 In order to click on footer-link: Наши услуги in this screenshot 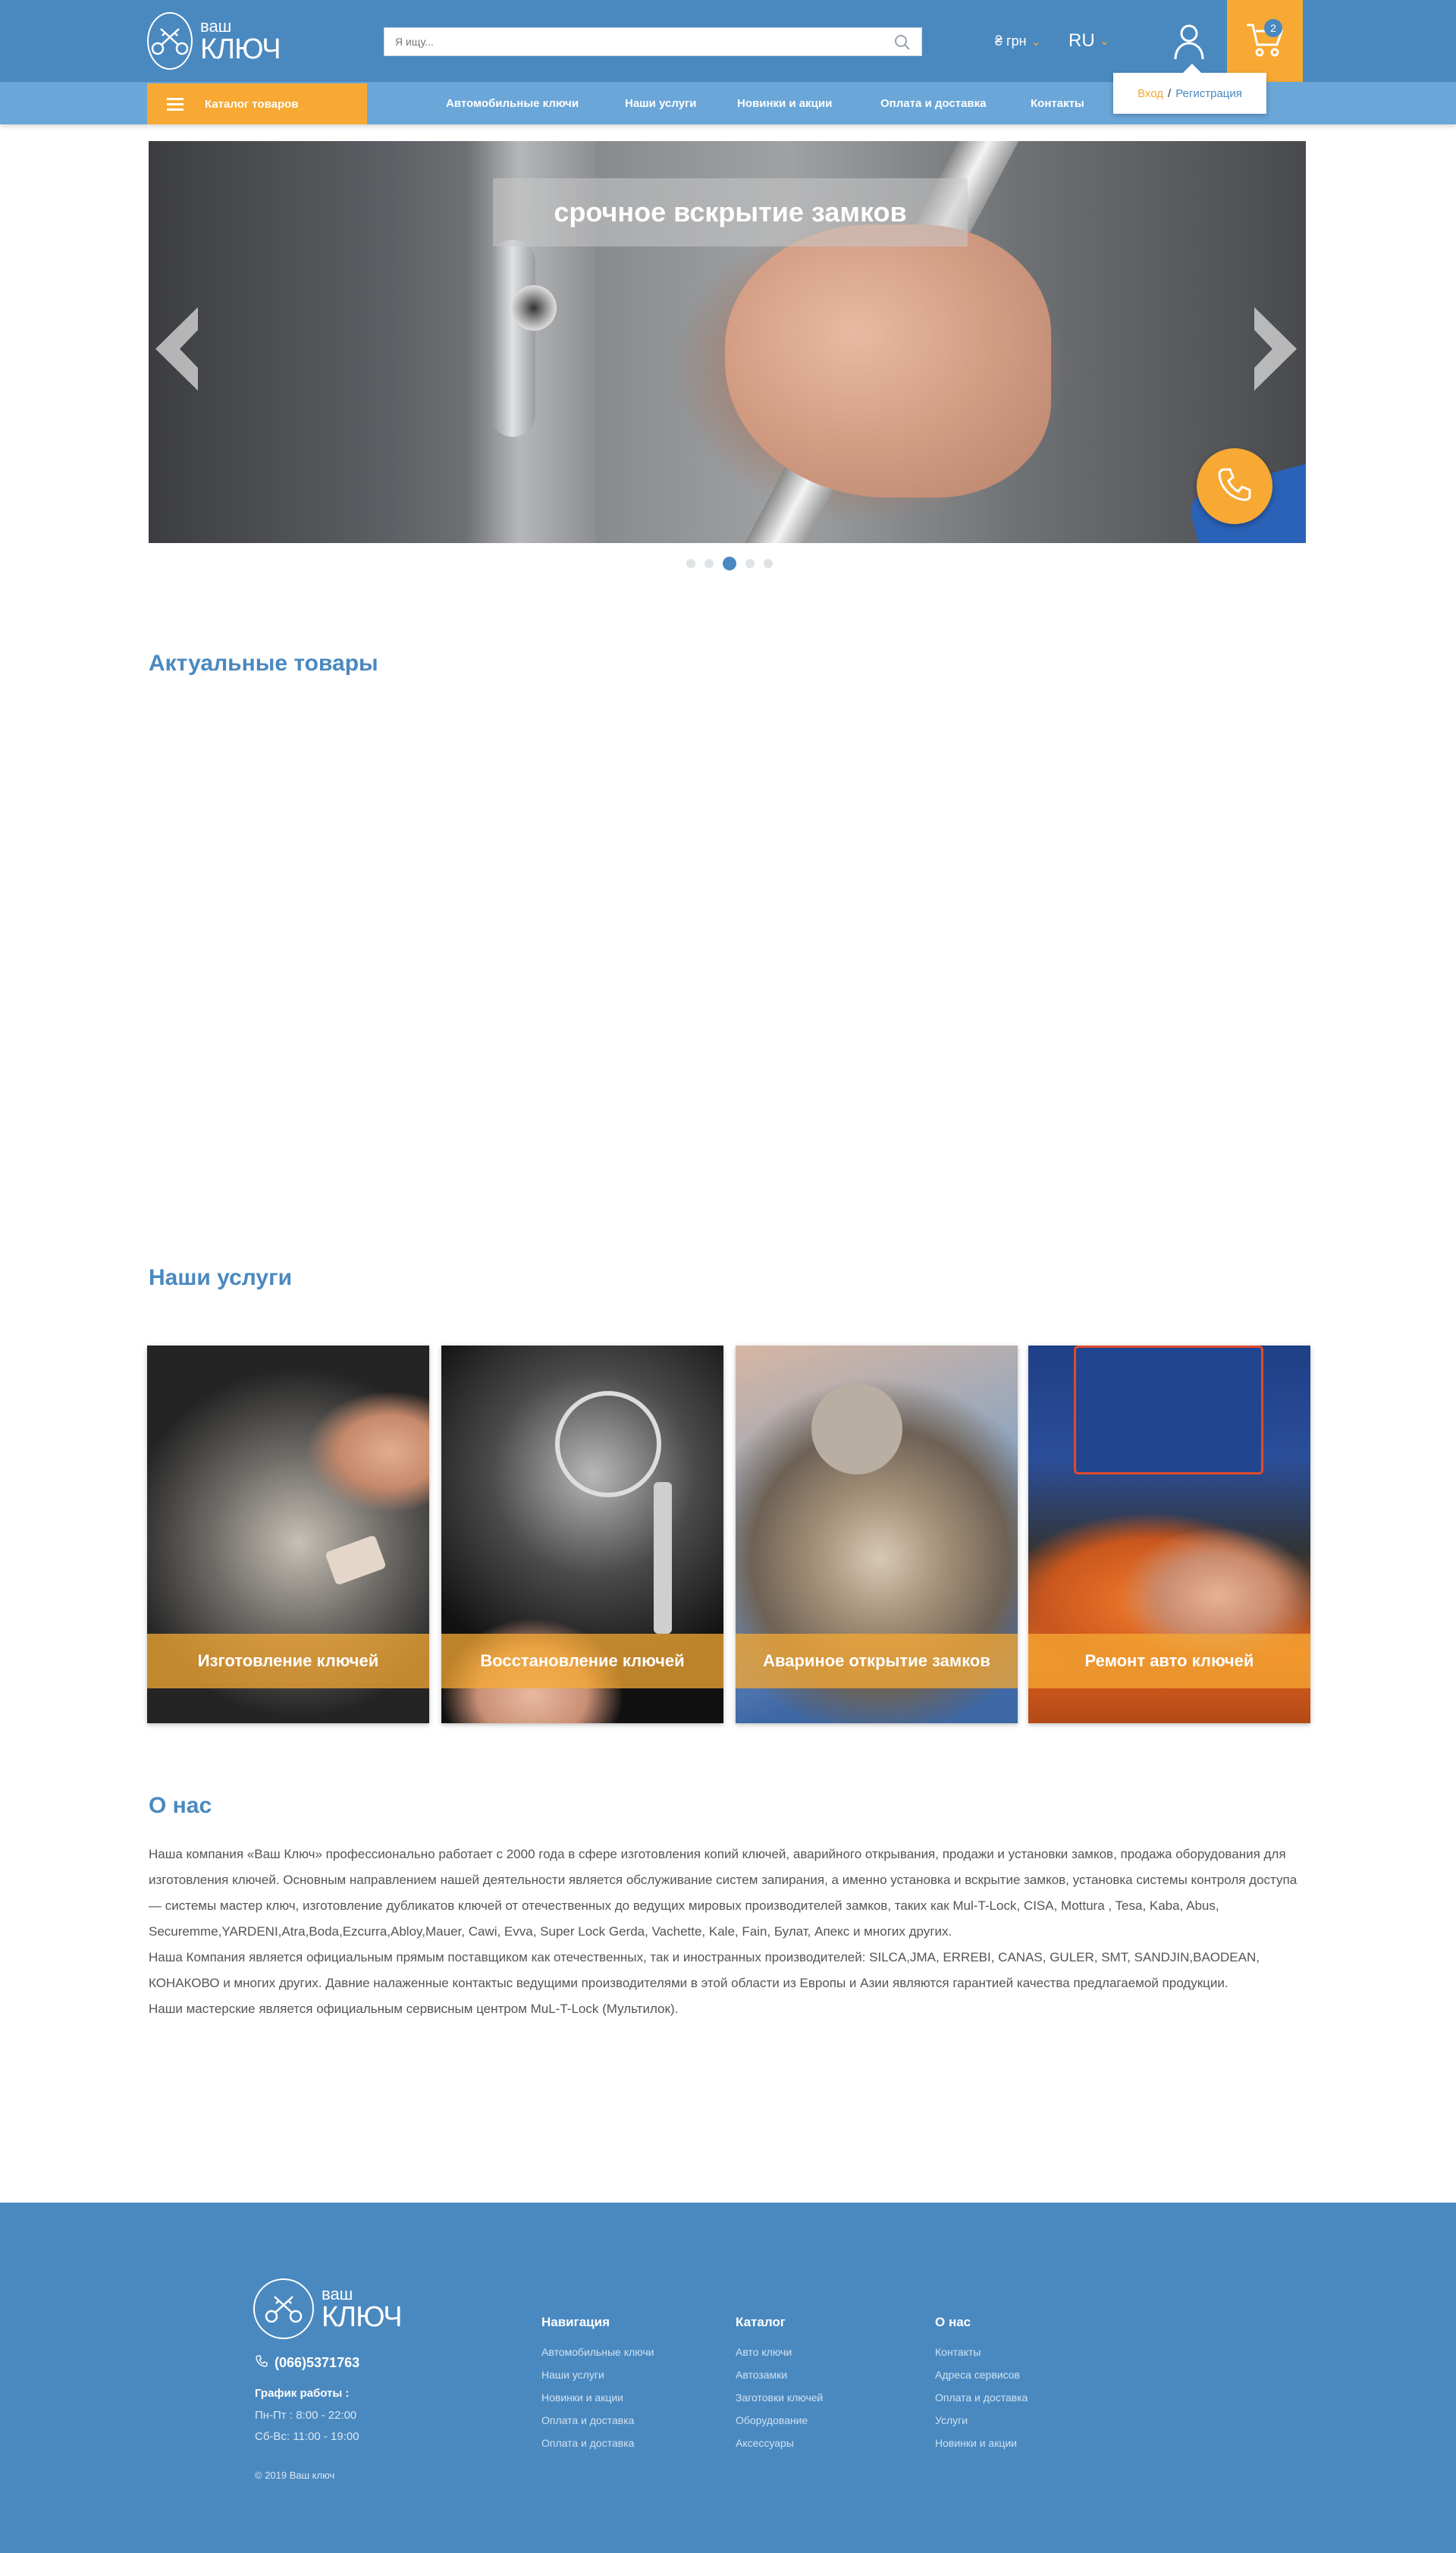, I will do `click(597, 2374)`.